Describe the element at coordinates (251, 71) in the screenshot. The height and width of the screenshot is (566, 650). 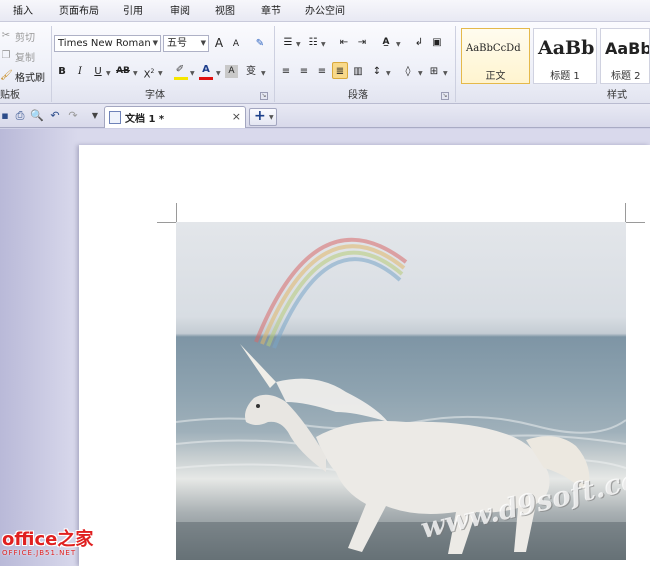
I see `phonetic-guide-button: 变` at that location.